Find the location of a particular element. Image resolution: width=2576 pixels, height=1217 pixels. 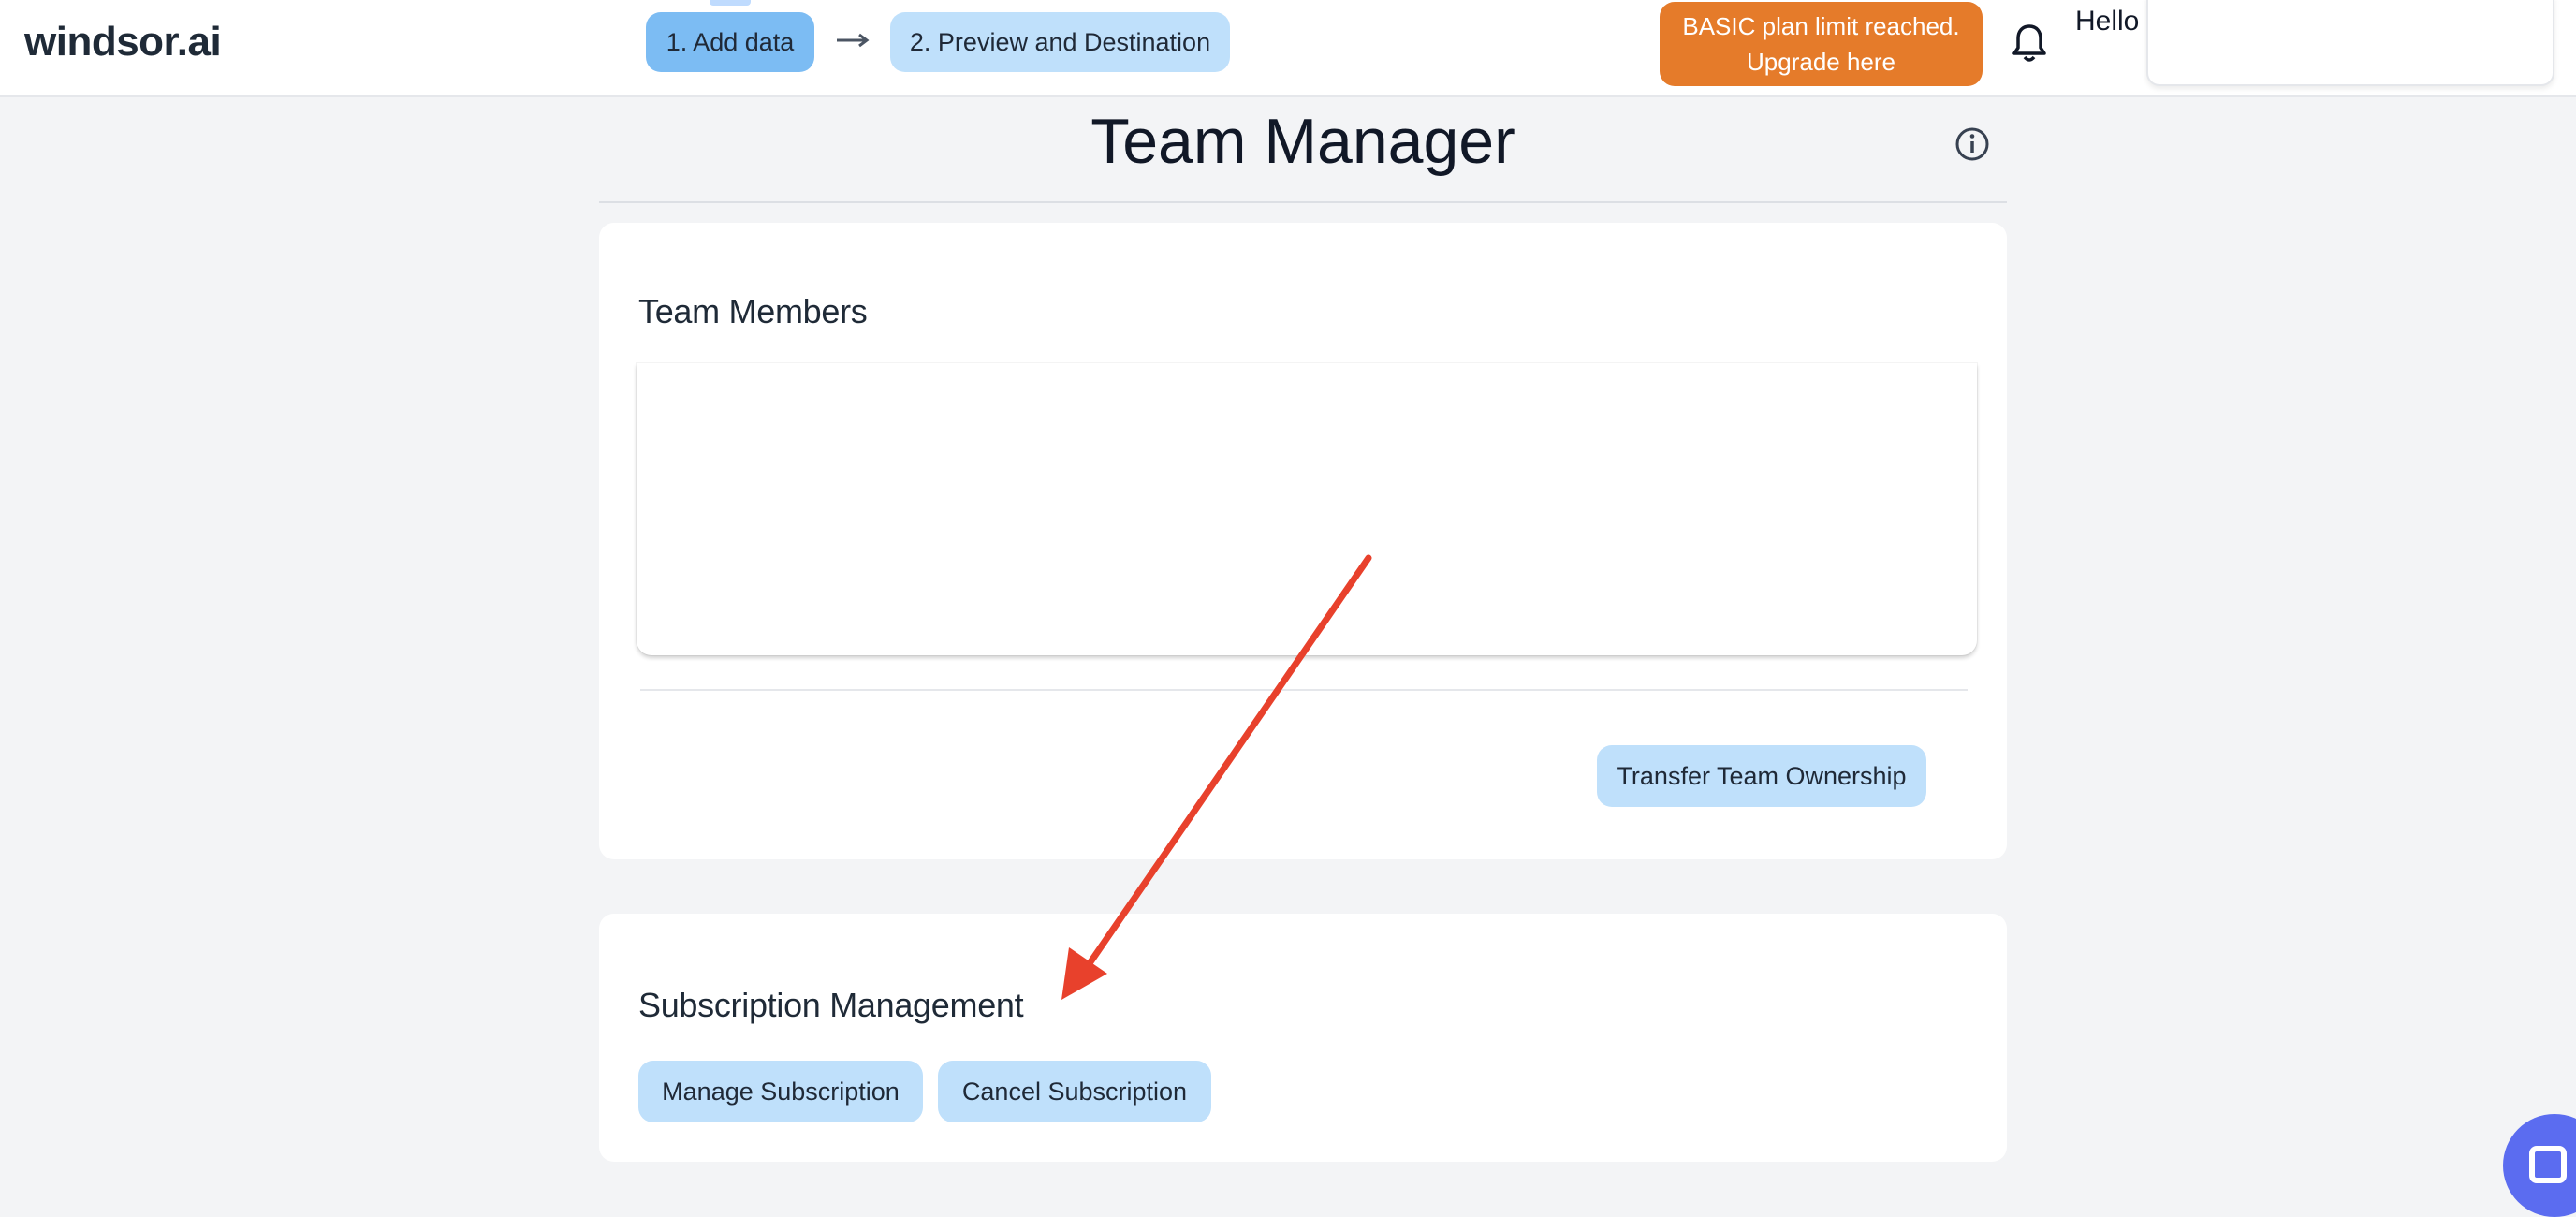

step-add-data-button: 1. Add data is located at coordinates (730, 42).